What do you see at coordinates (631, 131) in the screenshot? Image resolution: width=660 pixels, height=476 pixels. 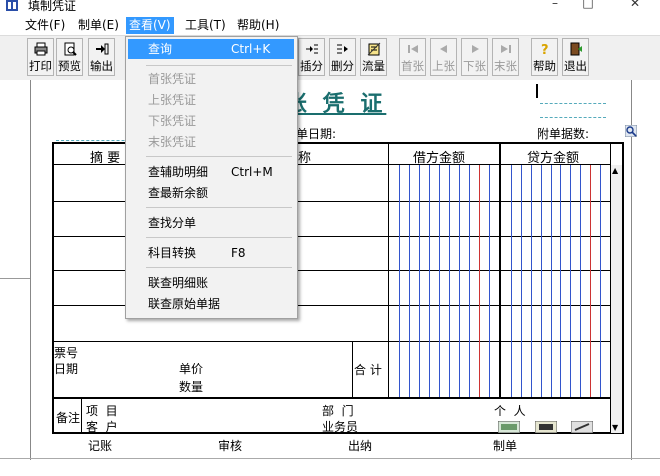 I see `search-icon` at bounding box center [631, 131].